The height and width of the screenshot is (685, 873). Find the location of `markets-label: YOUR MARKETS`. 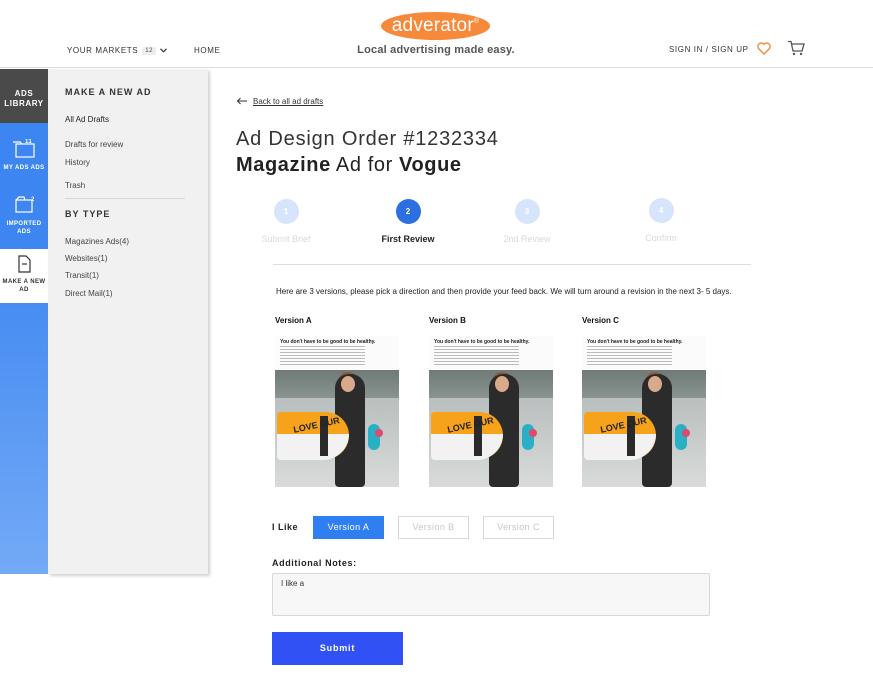

markets-label: YOUR MARKETS is located at coordinates (103, 50).